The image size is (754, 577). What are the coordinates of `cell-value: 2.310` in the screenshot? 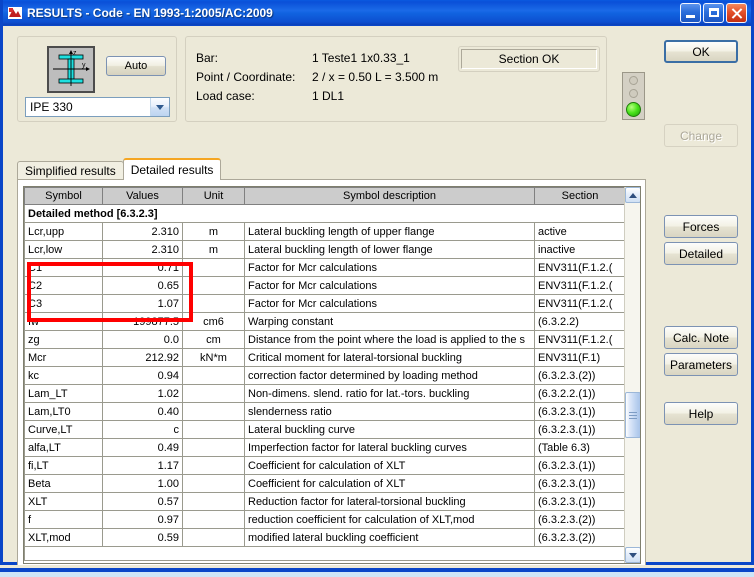 It's located at (142, 231).